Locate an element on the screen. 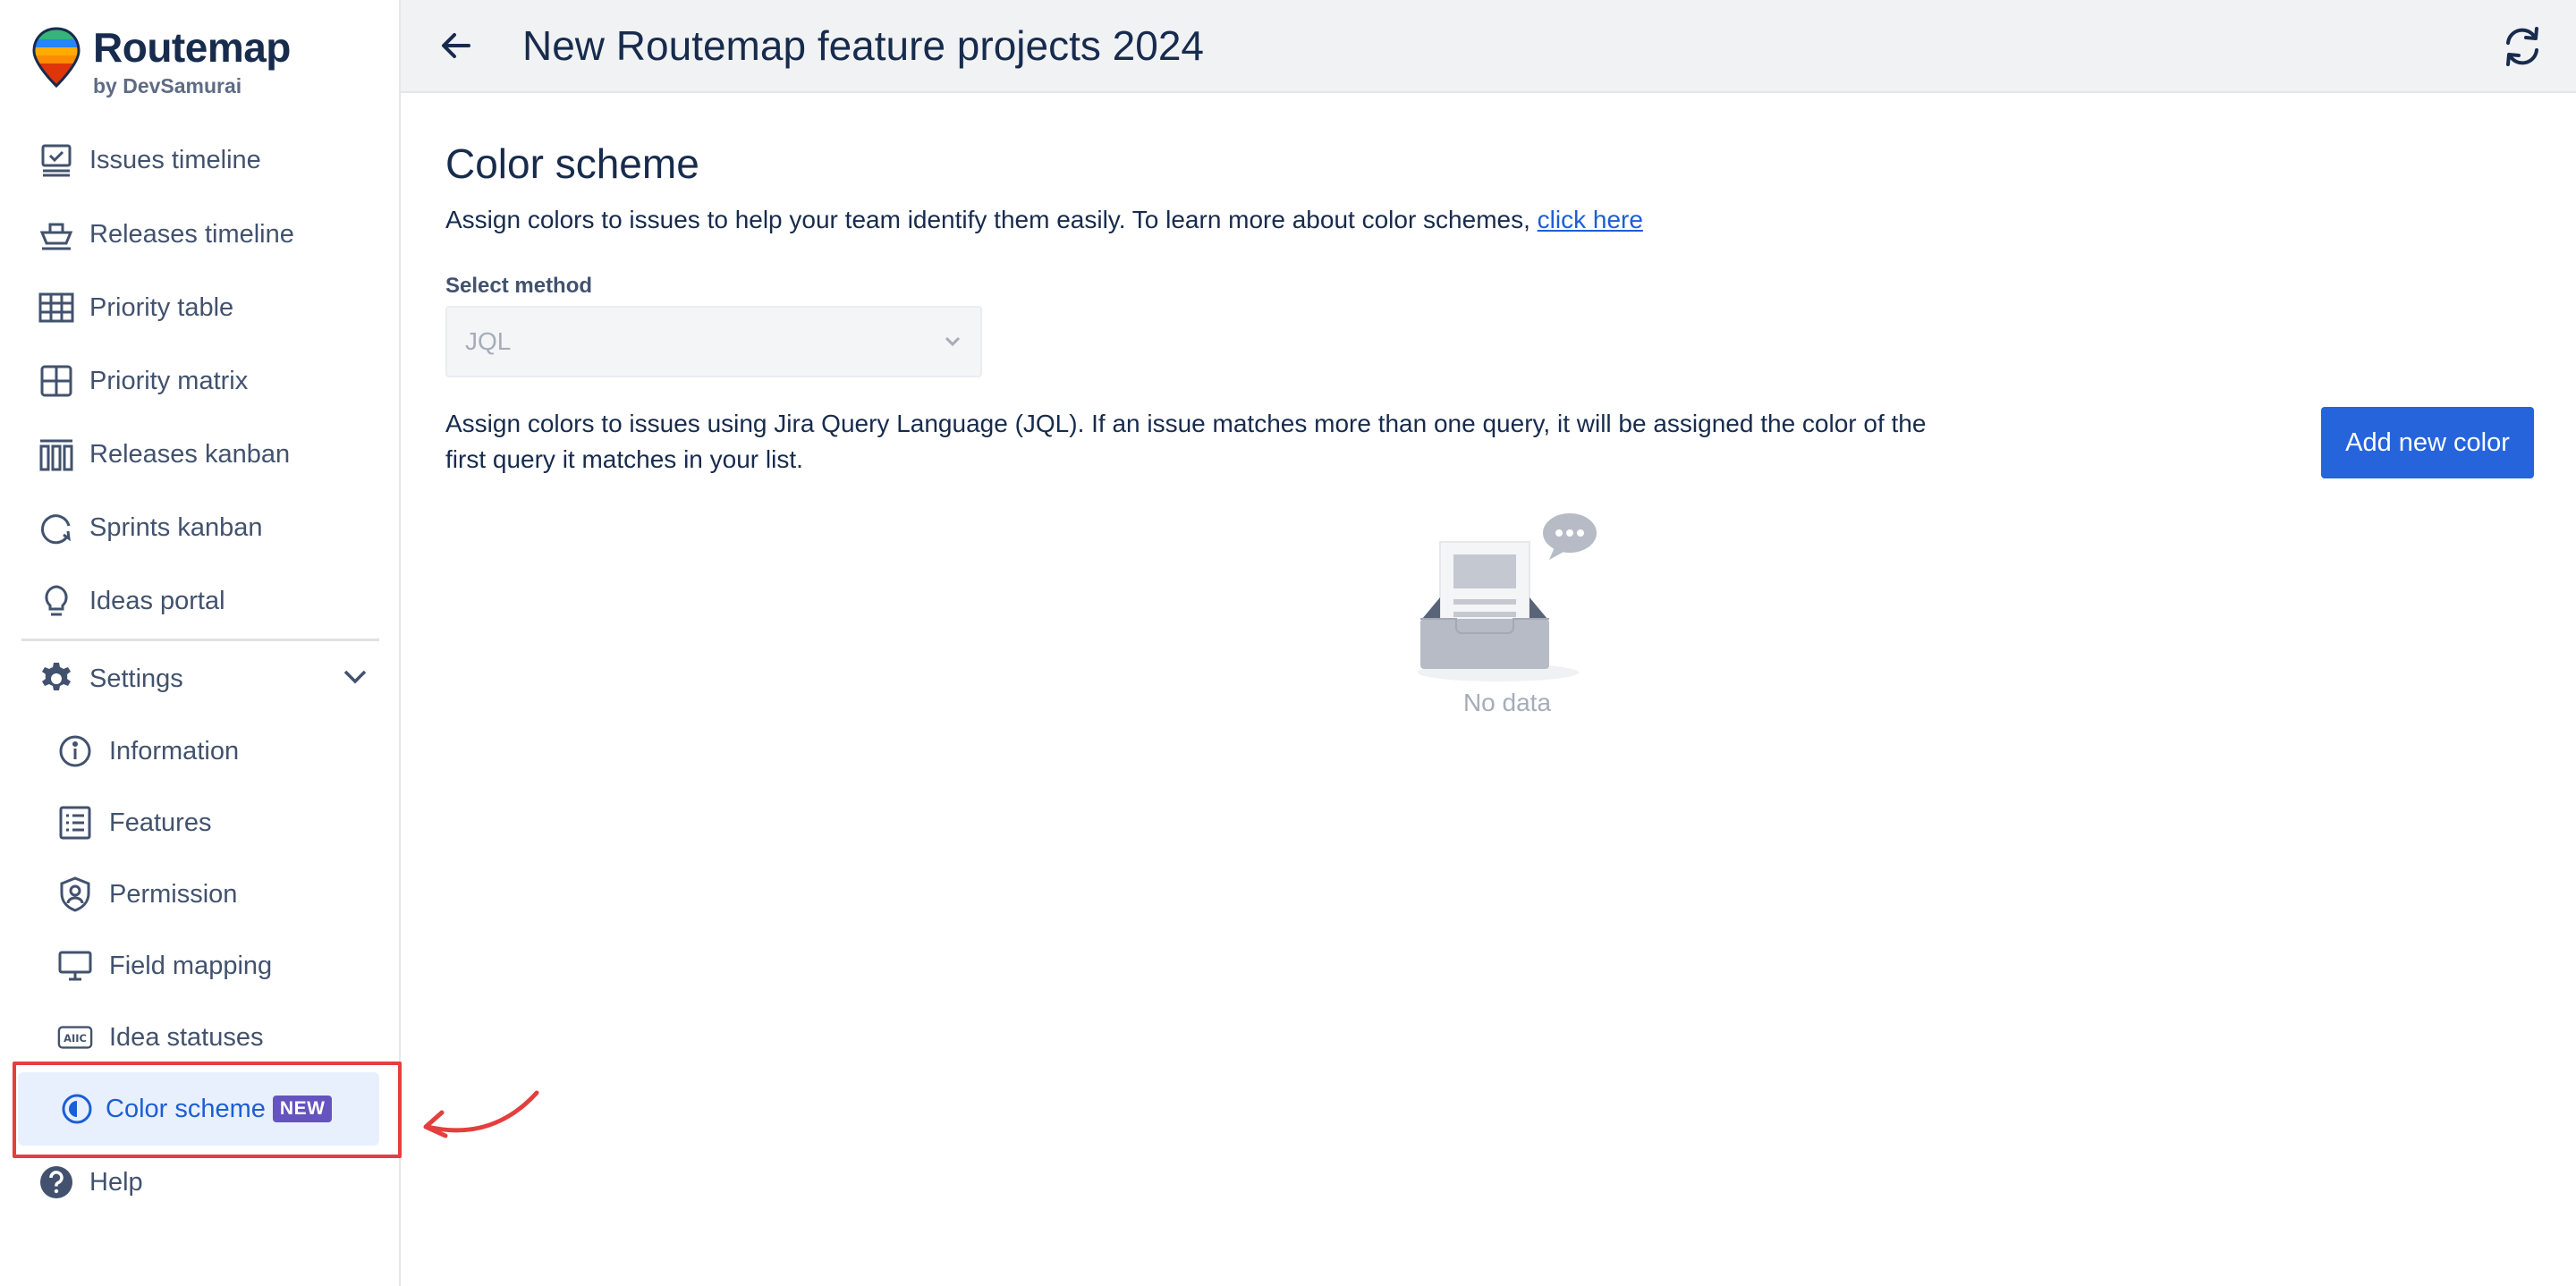  select-method-dropdown: JQL is located at coordinates (713, 341).